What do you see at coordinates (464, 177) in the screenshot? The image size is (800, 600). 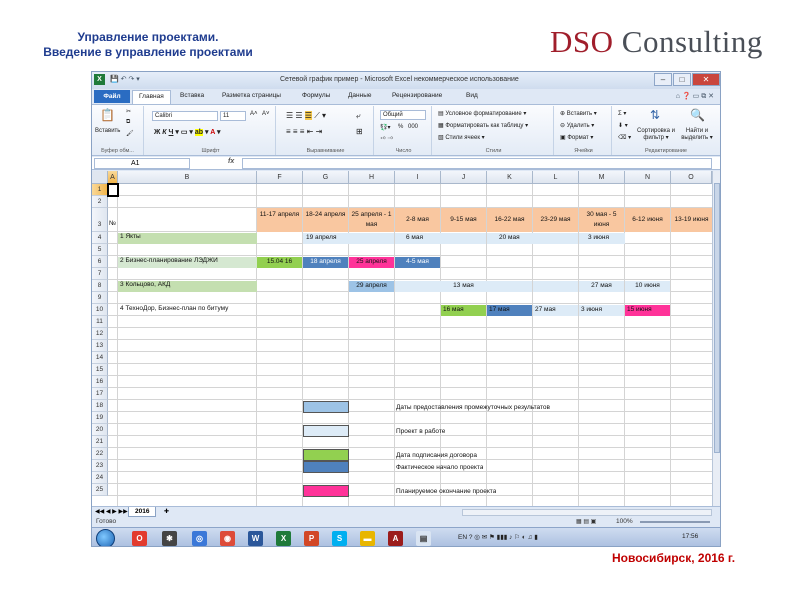 I see `col-header-j: J` at bounding box center [464, 177].